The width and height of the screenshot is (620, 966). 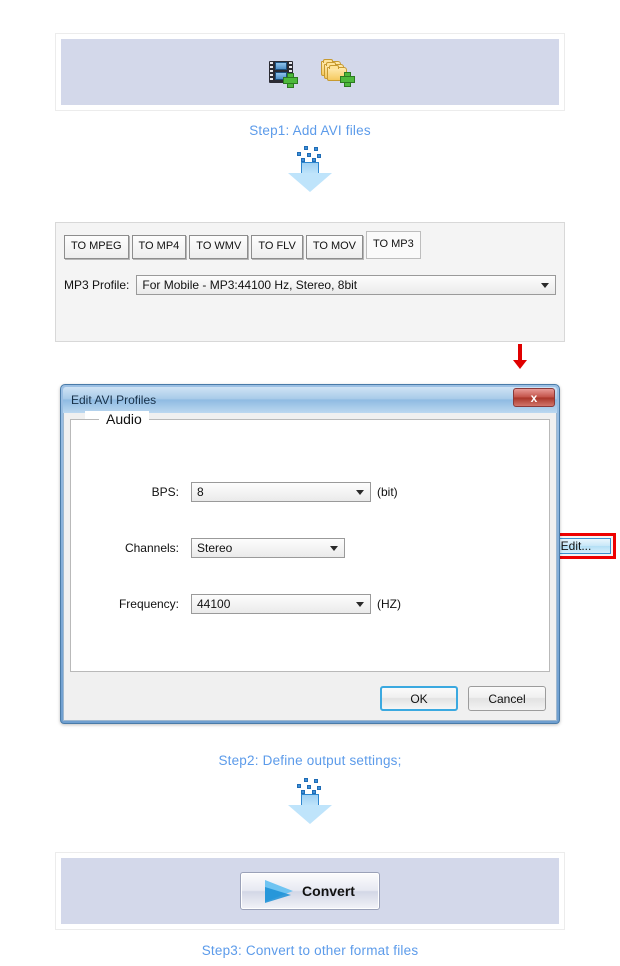 I want to click on frequency-value: 44100, so click(x=214, y=604).